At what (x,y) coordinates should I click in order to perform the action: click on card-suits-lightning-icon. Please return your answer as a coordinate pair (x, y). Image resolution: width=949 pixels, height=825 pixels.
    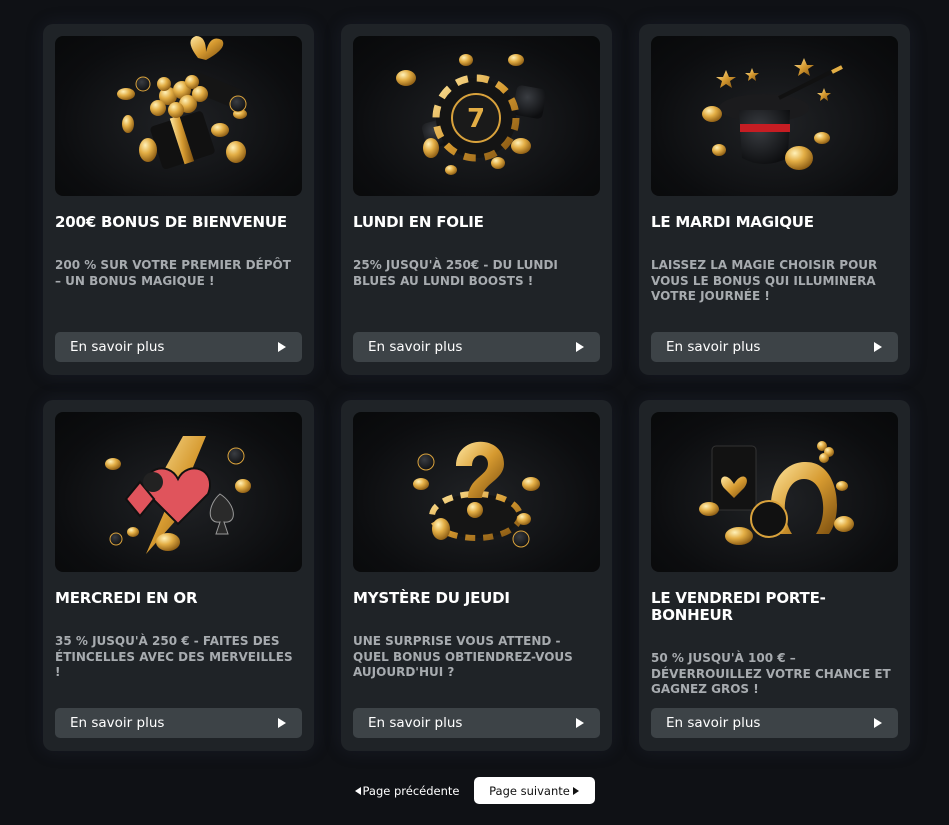
    Looking at the image, I should click on (178, 492).